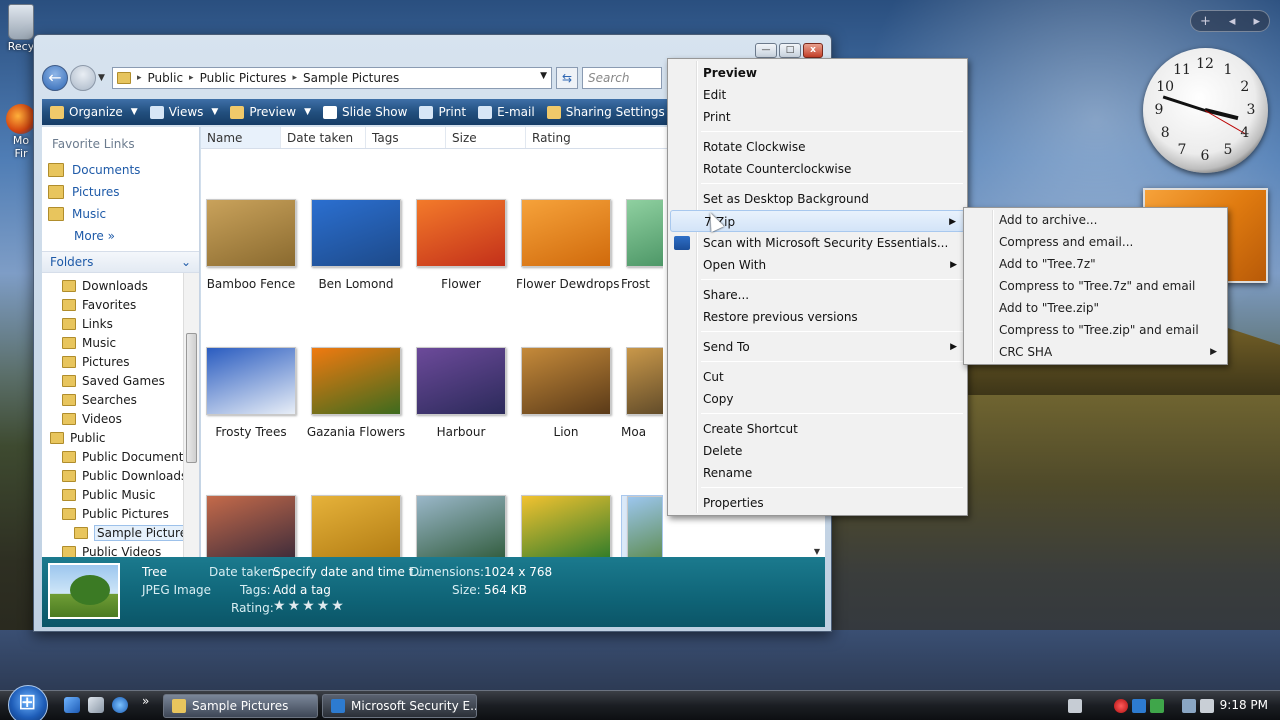 The height and width of the screenshot is (720, 1280). What do you see at coordinates (622, 78) in the screenshot?
I see `search-input: Search` at bounding box center [622, 78].